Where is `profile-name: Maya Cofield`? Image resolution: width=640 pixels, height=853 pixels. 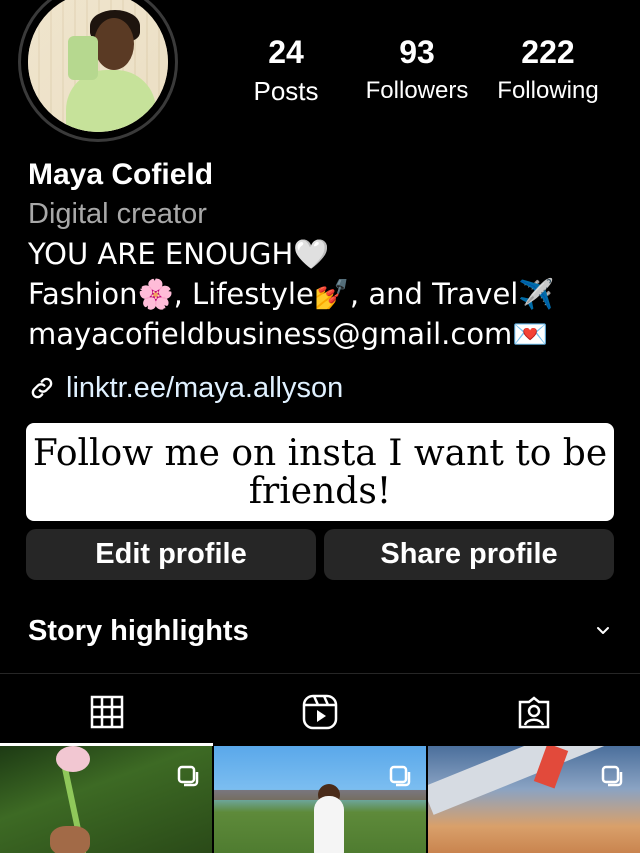
profile-name: Maya Cofield is located at coordinates (121, 174).